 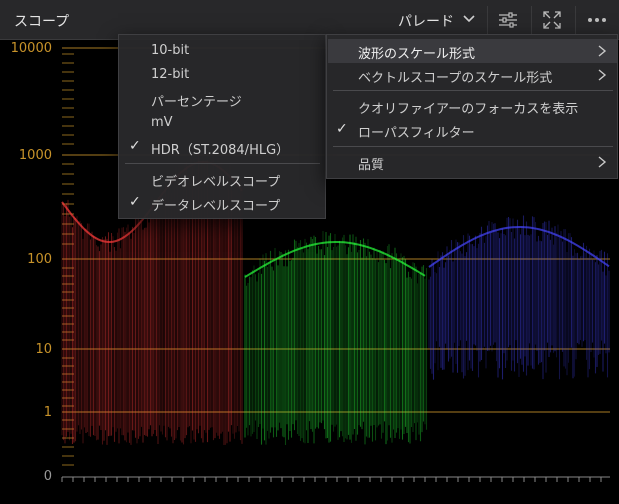 What do you see at coordinates (196, 100) in the screenshot?
I see `menu-item-percentage: パーセンテージ` at bounding box center [196, 100].